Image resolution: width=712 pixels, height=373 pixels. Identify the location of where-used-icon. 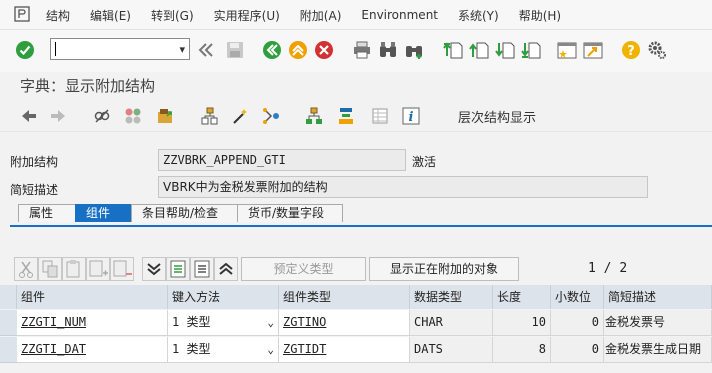
(209, 116).